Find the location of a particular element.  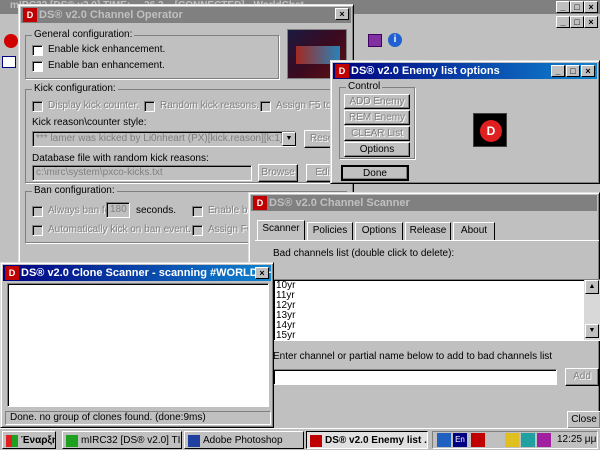

clock: 12:25 μμ is located at coordinates (577, 439).